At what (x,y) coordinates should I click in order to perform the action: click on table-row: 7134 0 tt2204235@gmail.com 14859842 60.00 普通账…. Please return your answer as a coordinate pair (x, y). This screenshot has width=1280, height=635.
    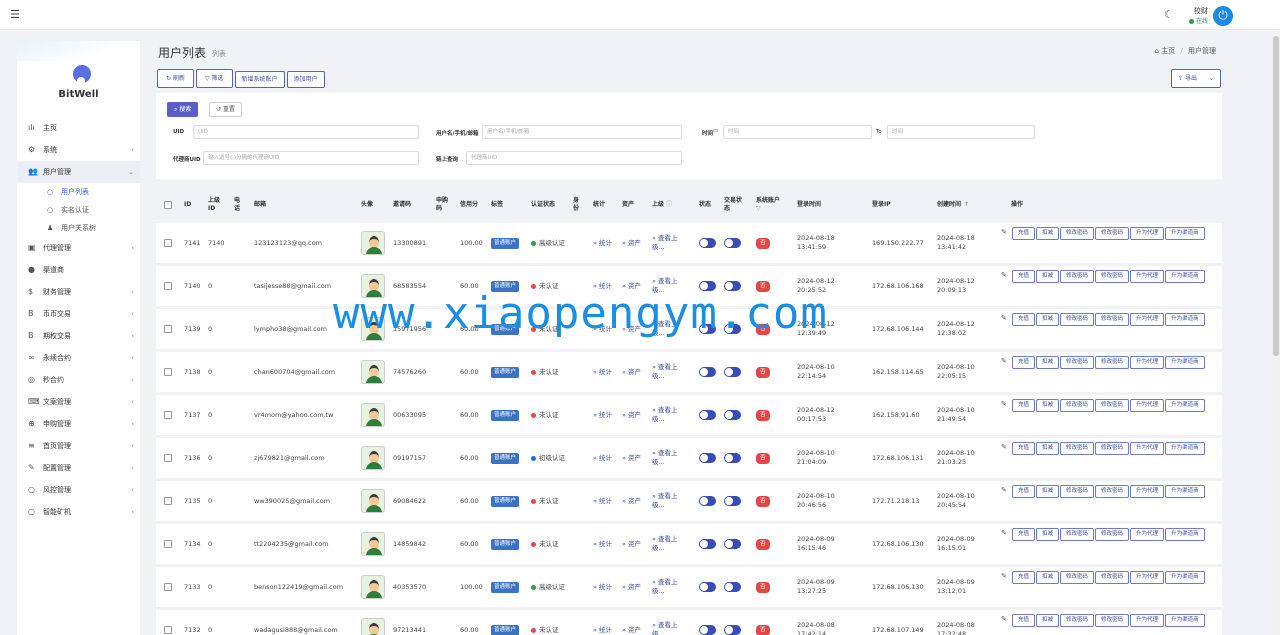
    Looking at the image, I should click on (689, 544).